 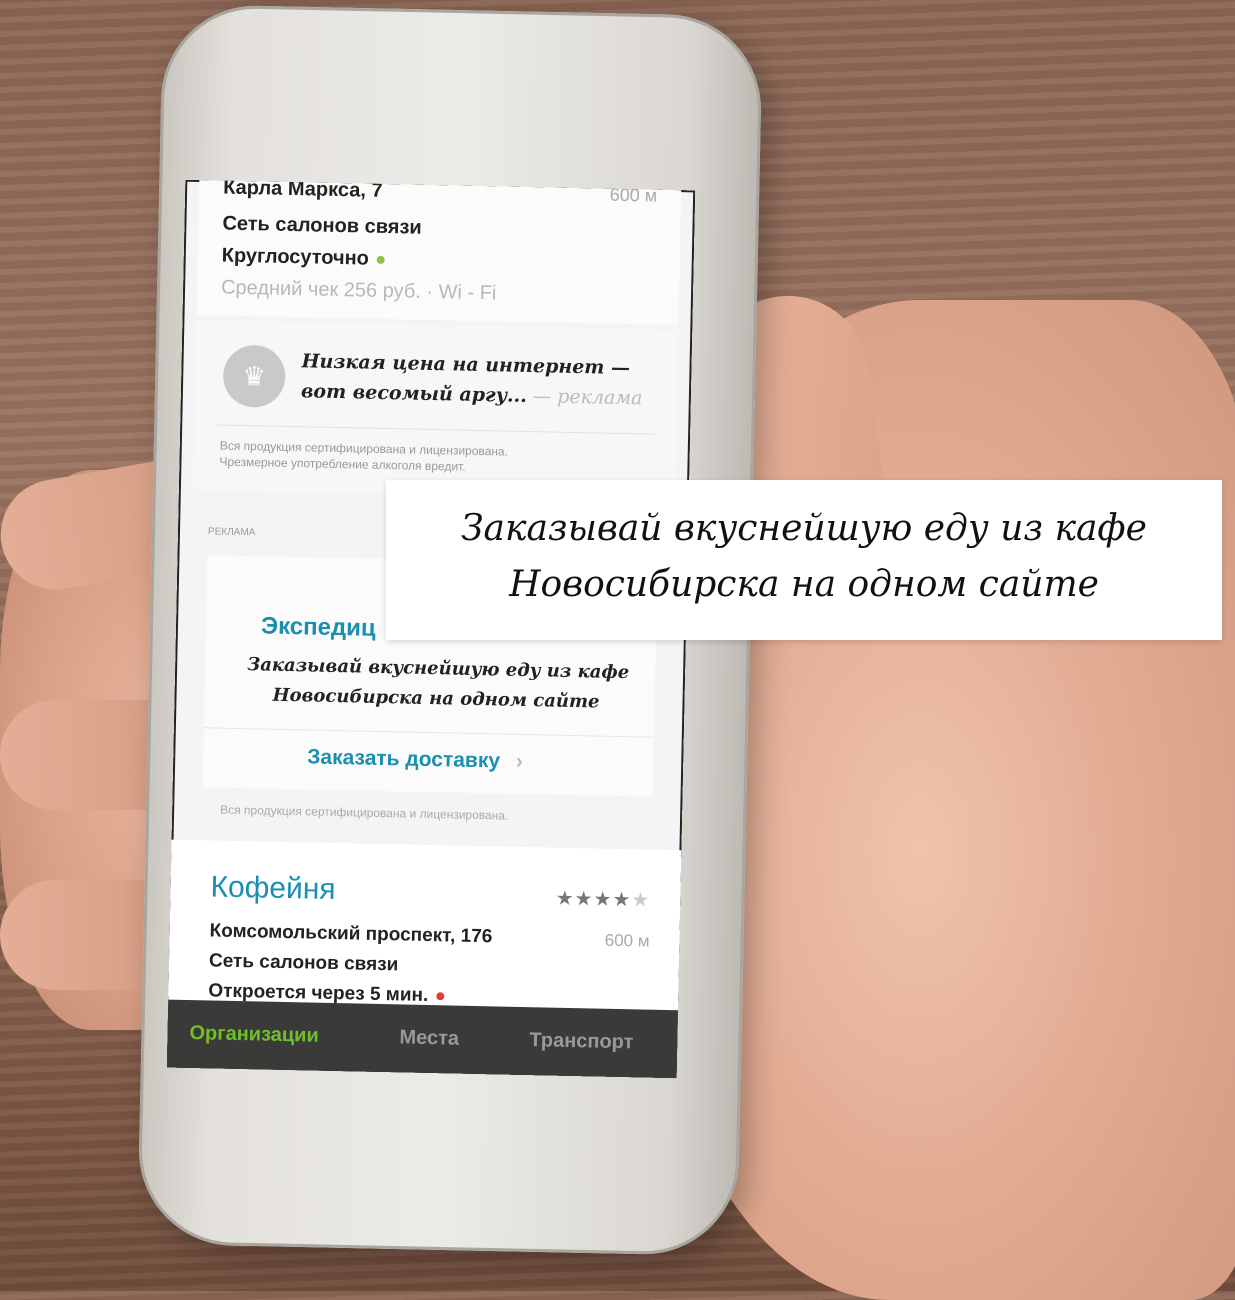 What do you see at coordinates (429, 1038) in the screenshot?
I see `tab-places: Места` at bounding box center [429, 1038].